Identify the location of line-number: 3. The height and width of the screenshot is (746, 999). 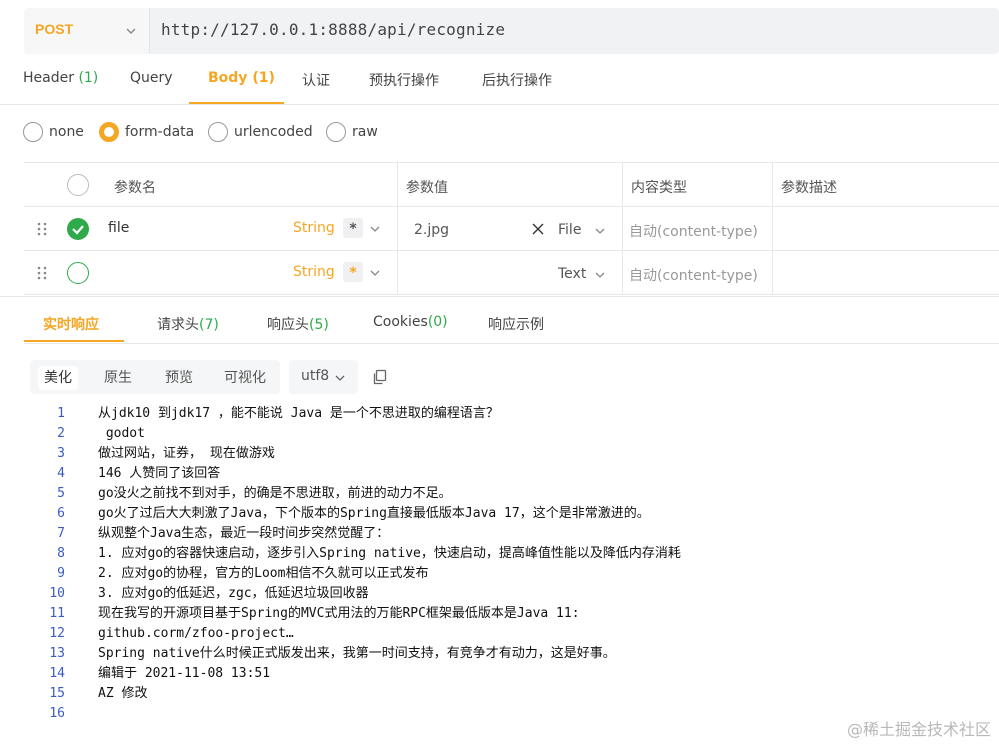
(61, 453).